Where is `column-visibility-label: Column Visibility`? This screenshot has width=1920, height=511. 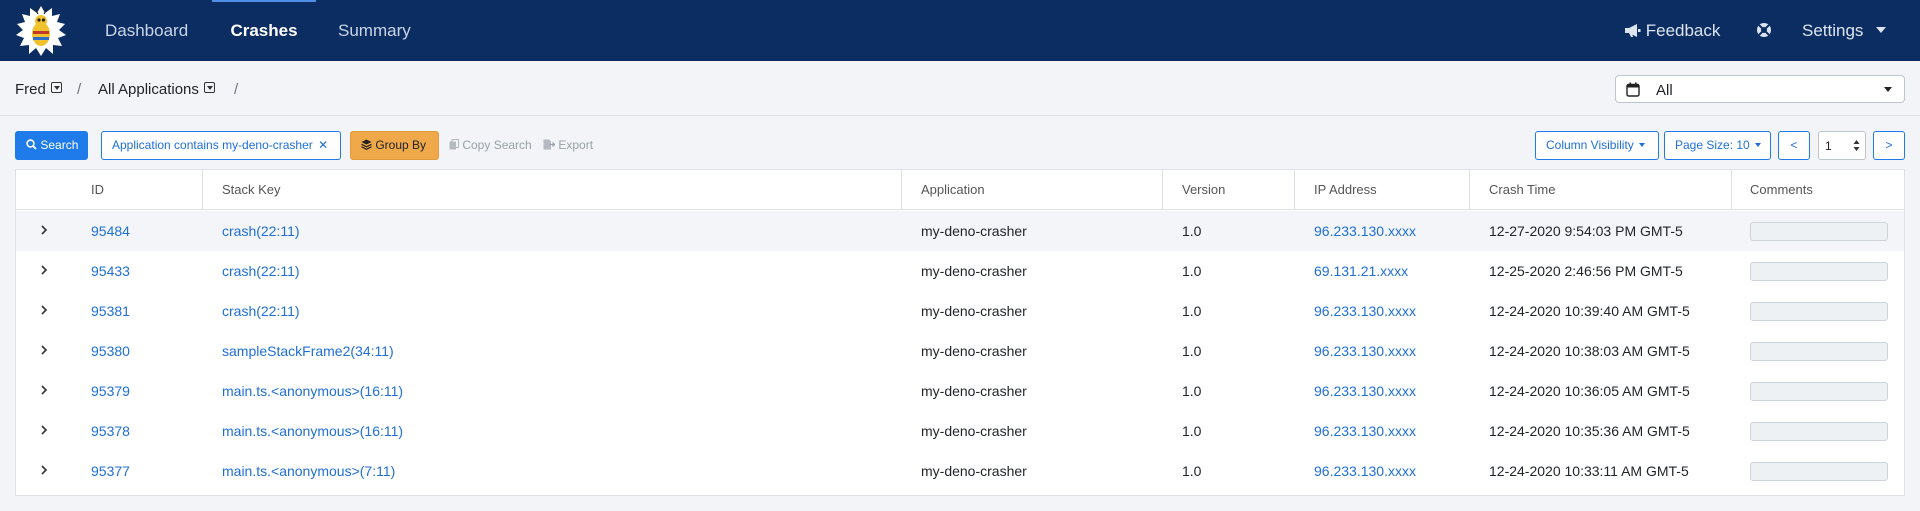
column-visibility-label: Column Visibility is located at coordinates (1590, 145).